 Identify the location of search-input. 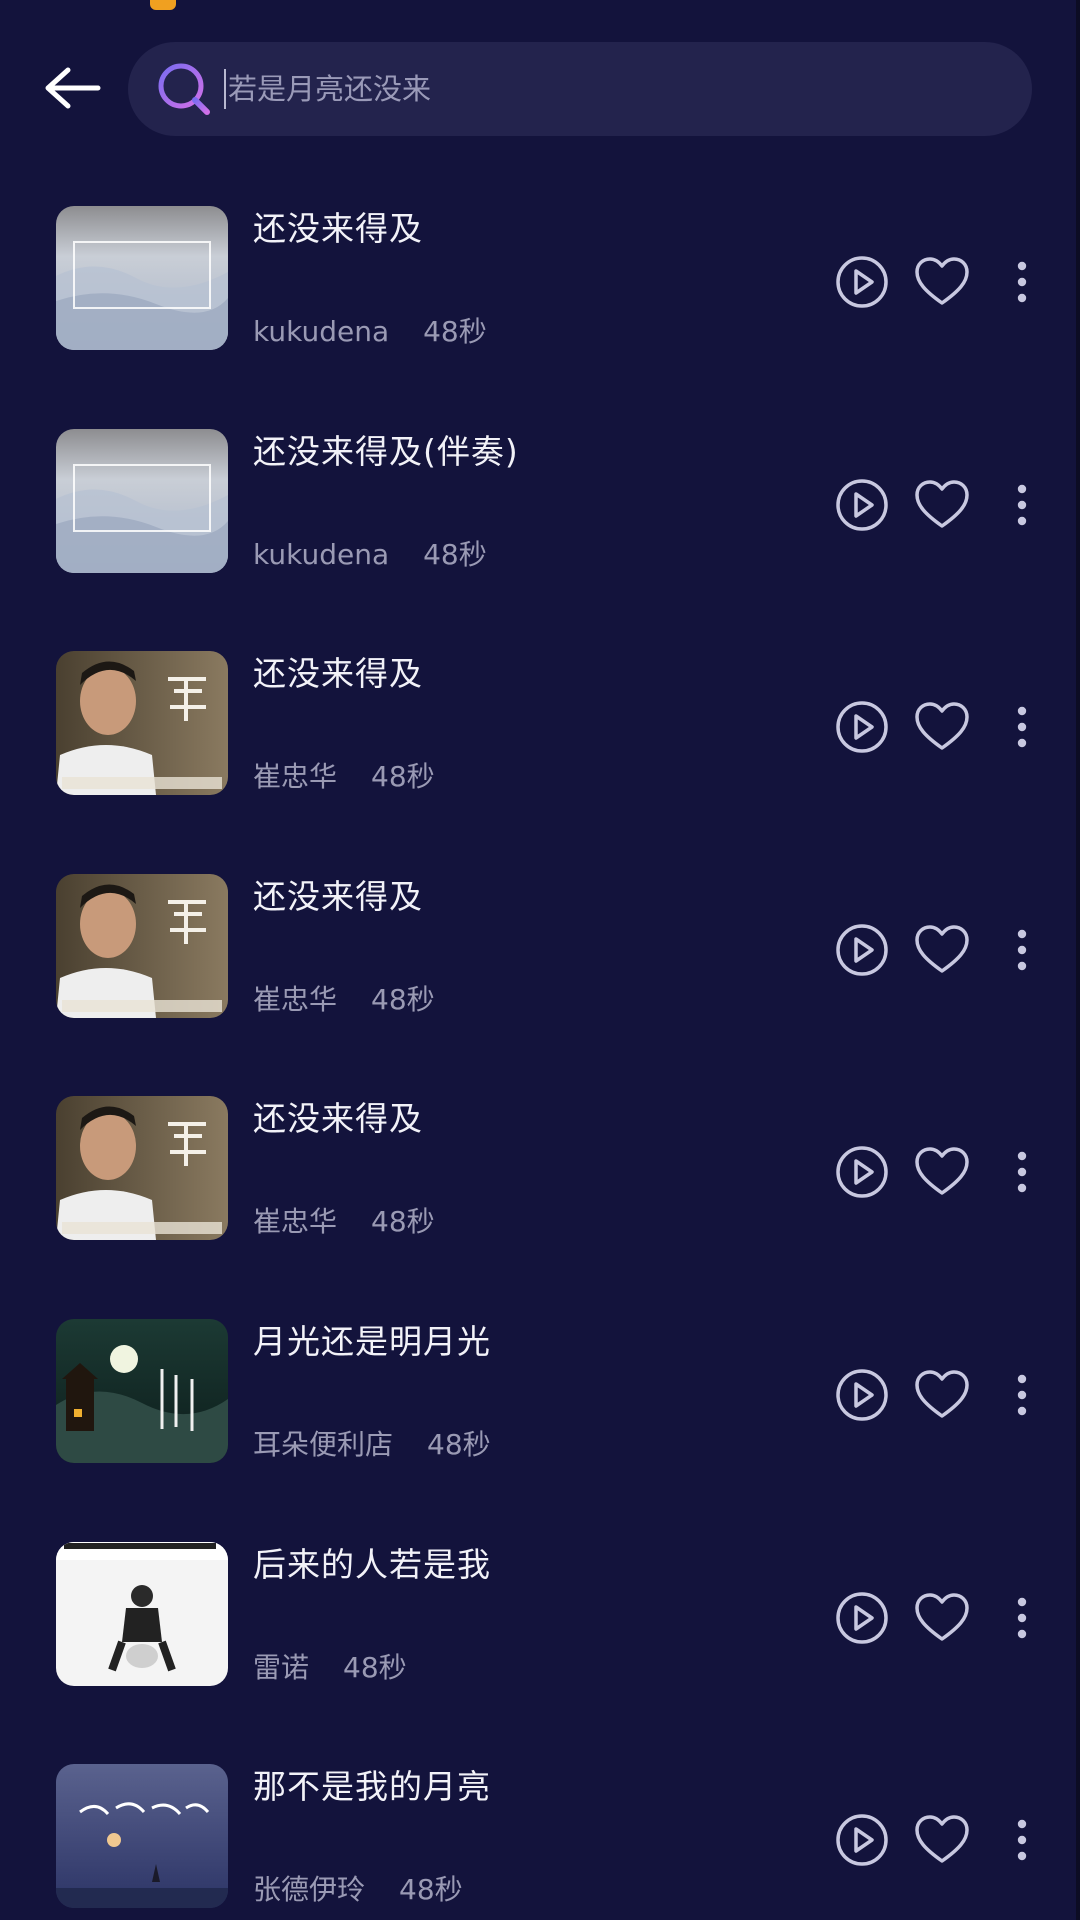
(577, 89).